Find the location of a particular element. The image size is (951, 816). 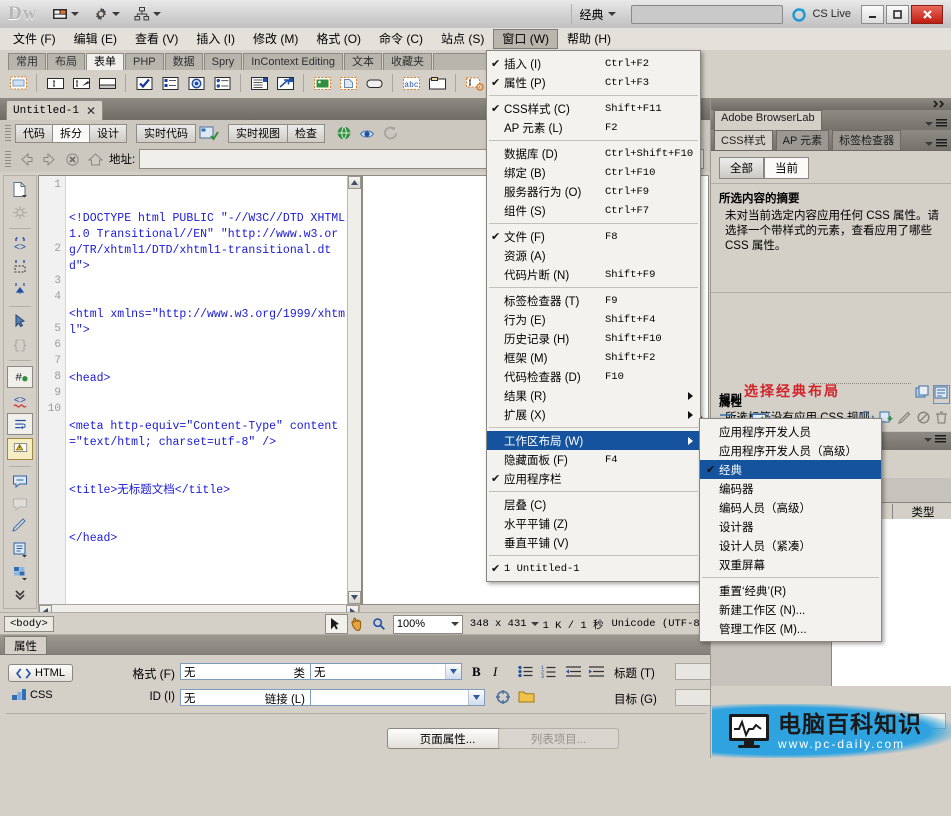

tag-selector: <body> is located at coordinates (29, 624).